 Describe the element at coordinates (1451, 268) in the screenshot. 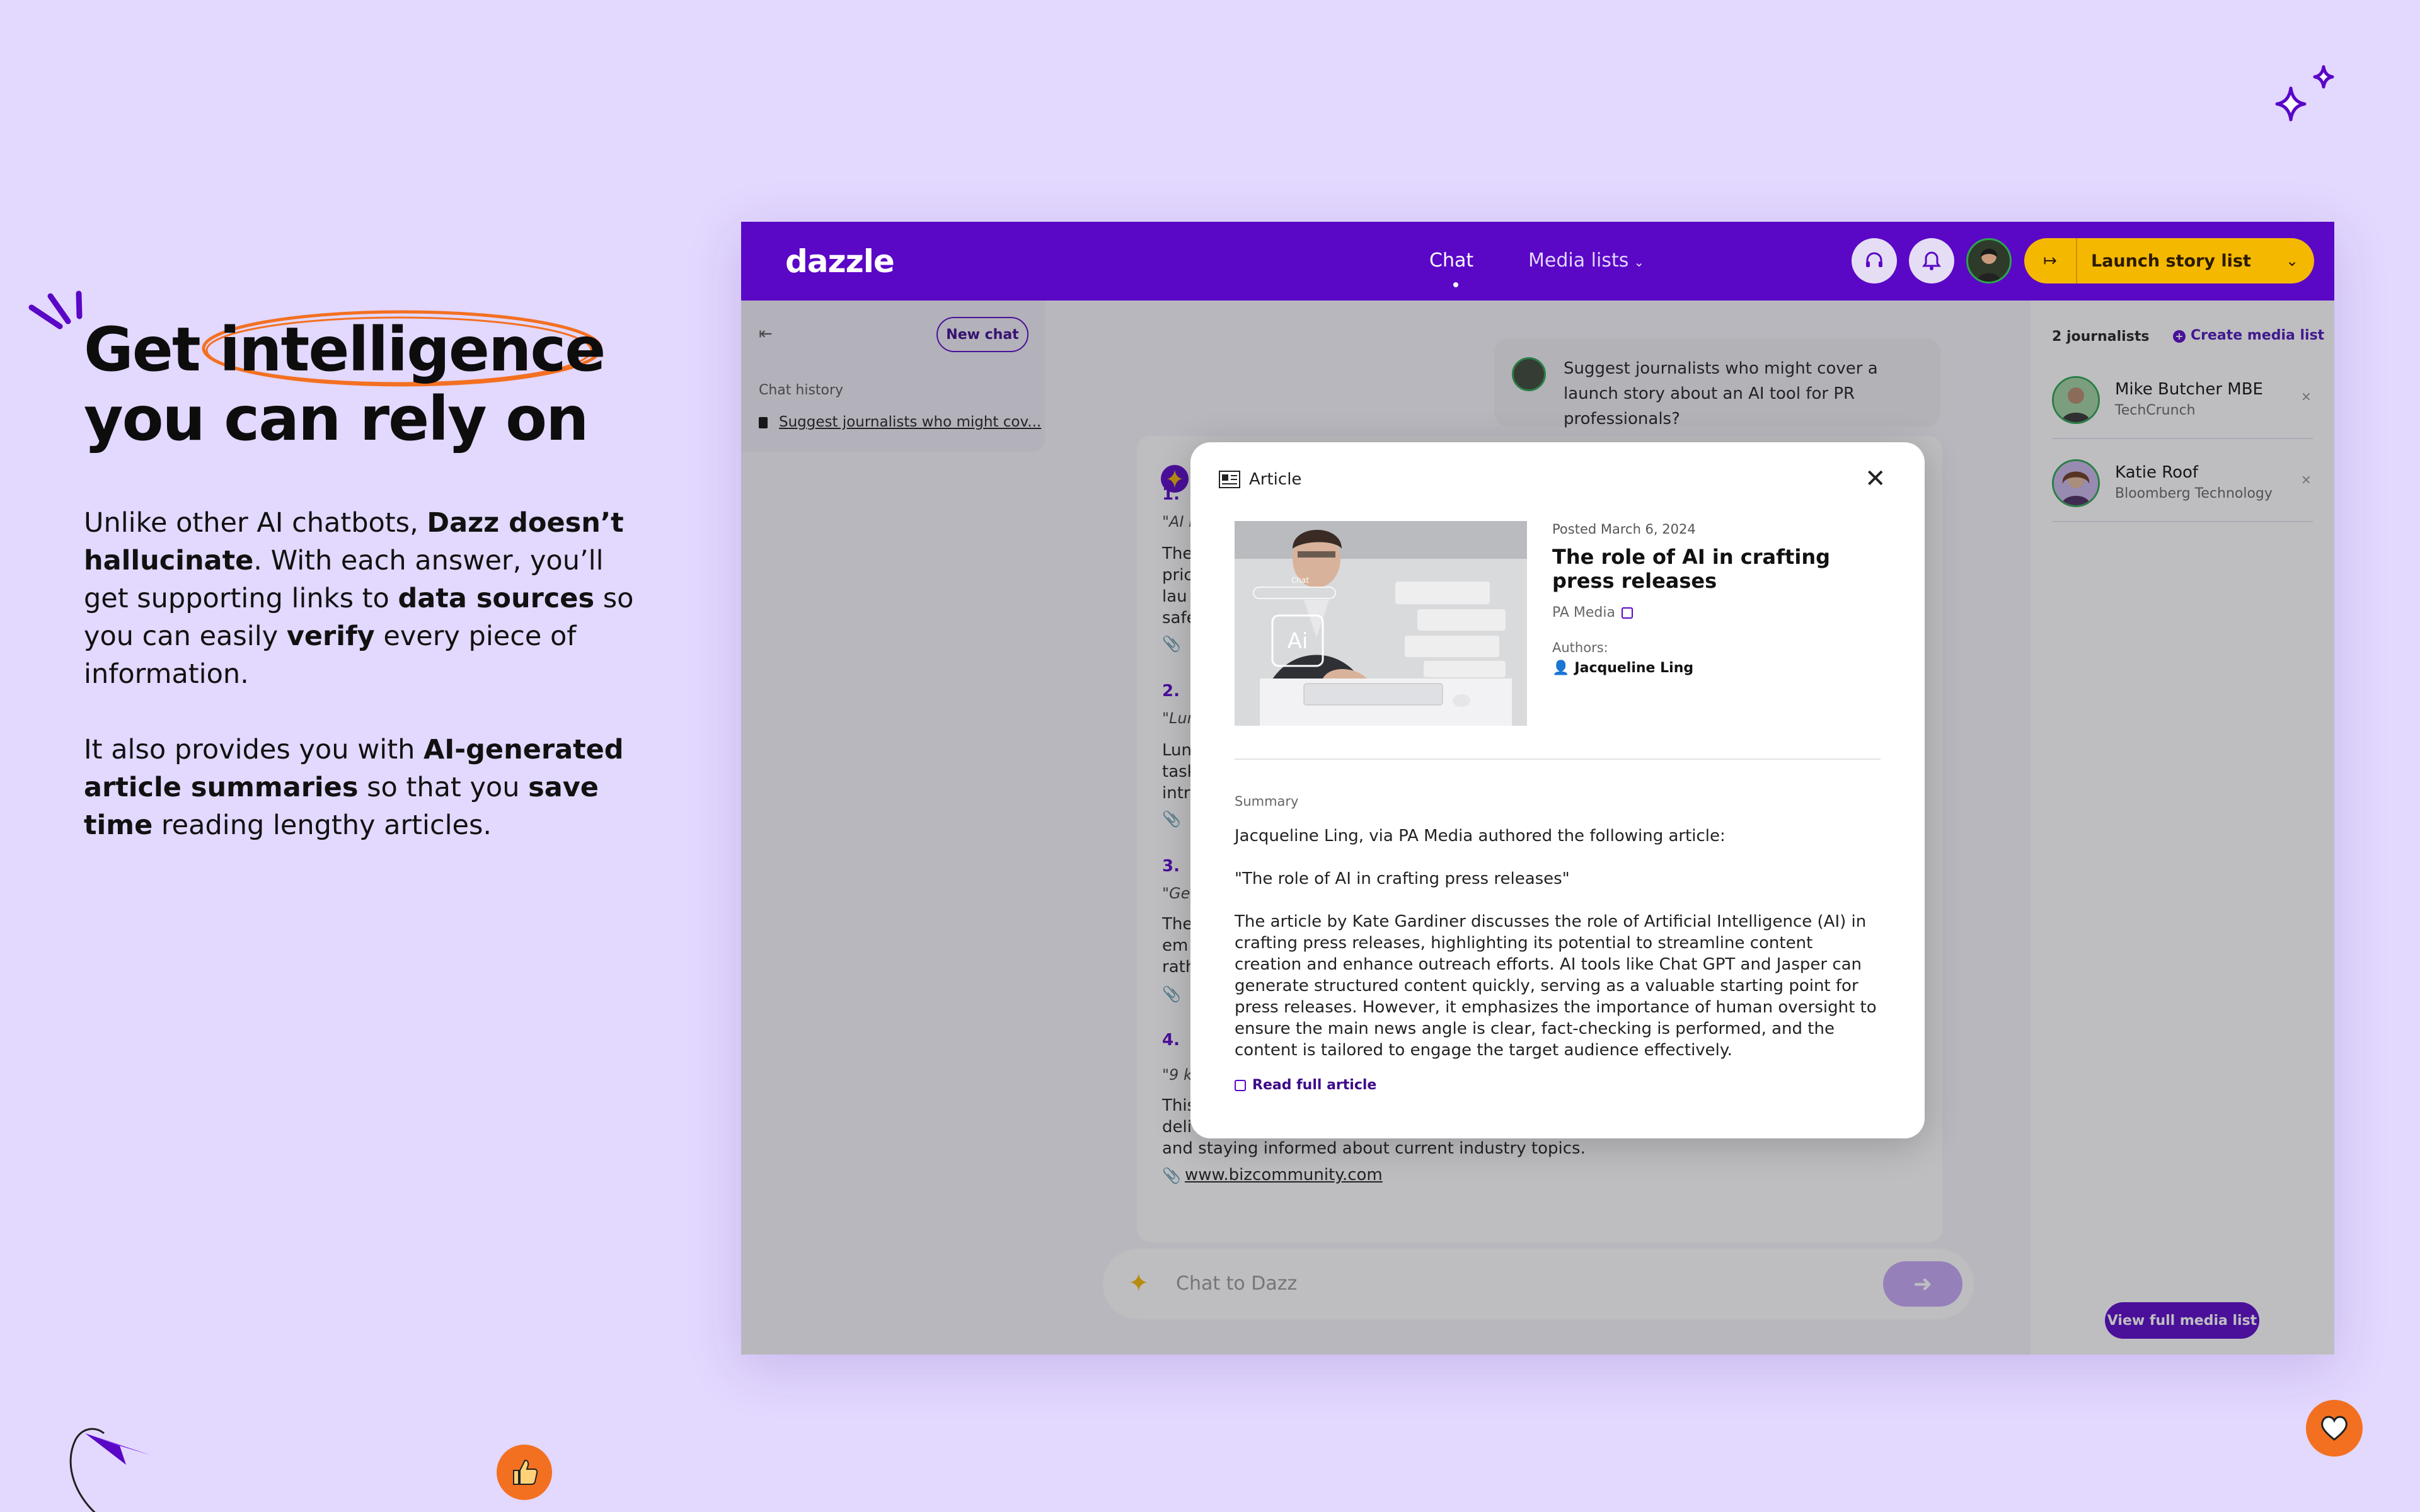

I see `nav-chat: Chat` at that location.